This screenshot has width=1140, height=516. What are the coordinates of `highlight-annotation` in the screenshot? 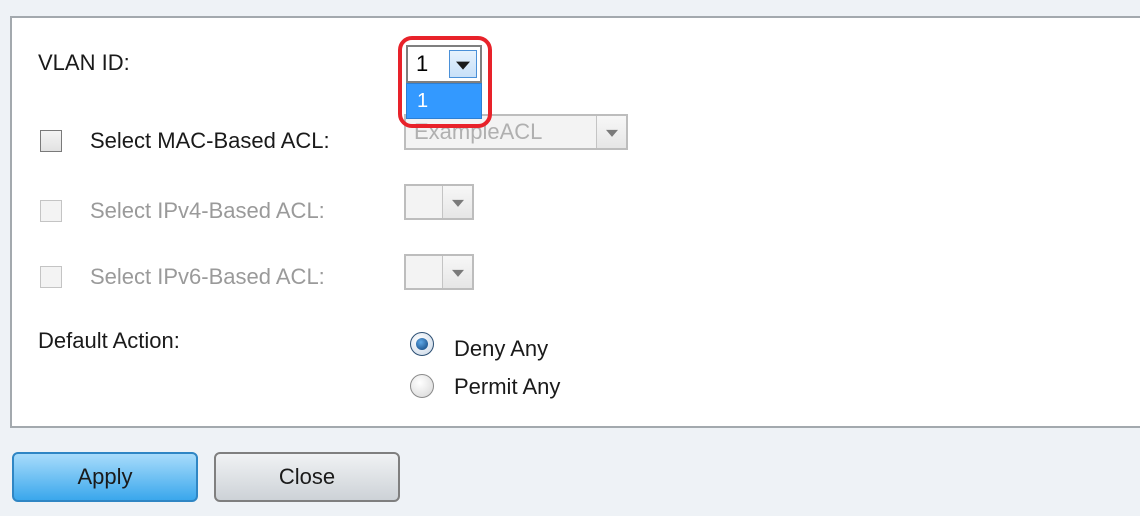 It's located at (445, 82).